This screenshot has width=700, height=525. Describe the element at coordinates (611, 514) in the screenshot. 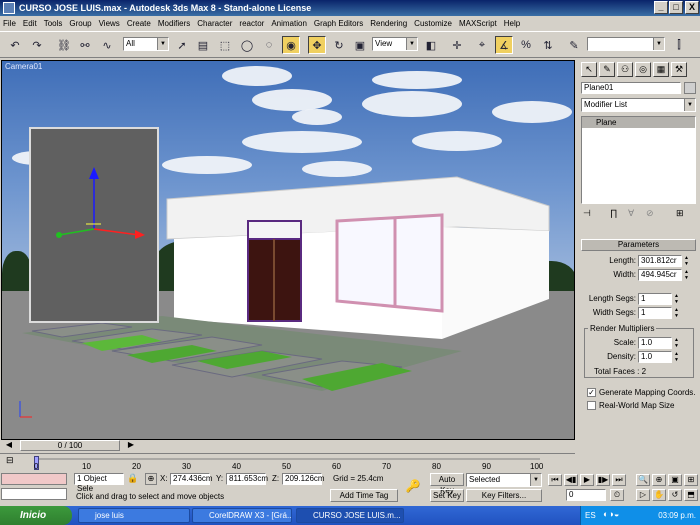

I see `tray-icons: ◐◑◒` at that location.